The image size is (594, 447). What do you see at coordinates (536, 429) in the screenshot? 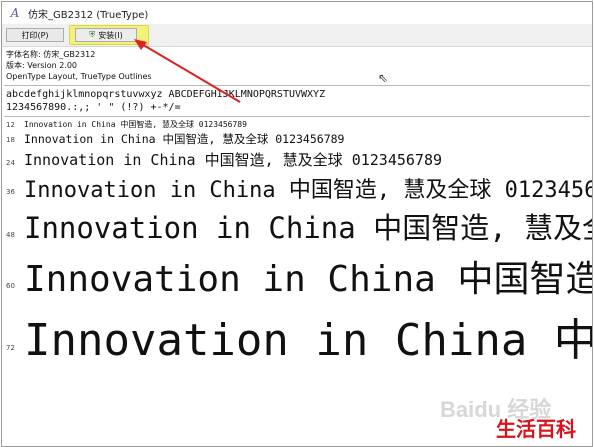
I see `brand-badge: 生活百科` at bounding box center [536, 429].